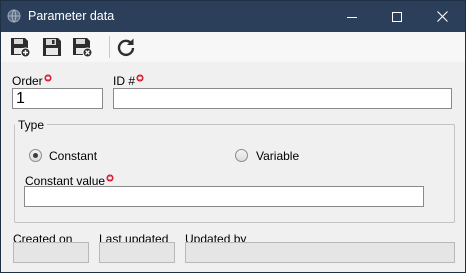 This screenshot has height=273, width=466. I want to click on constant-radio, so click(35, 155).